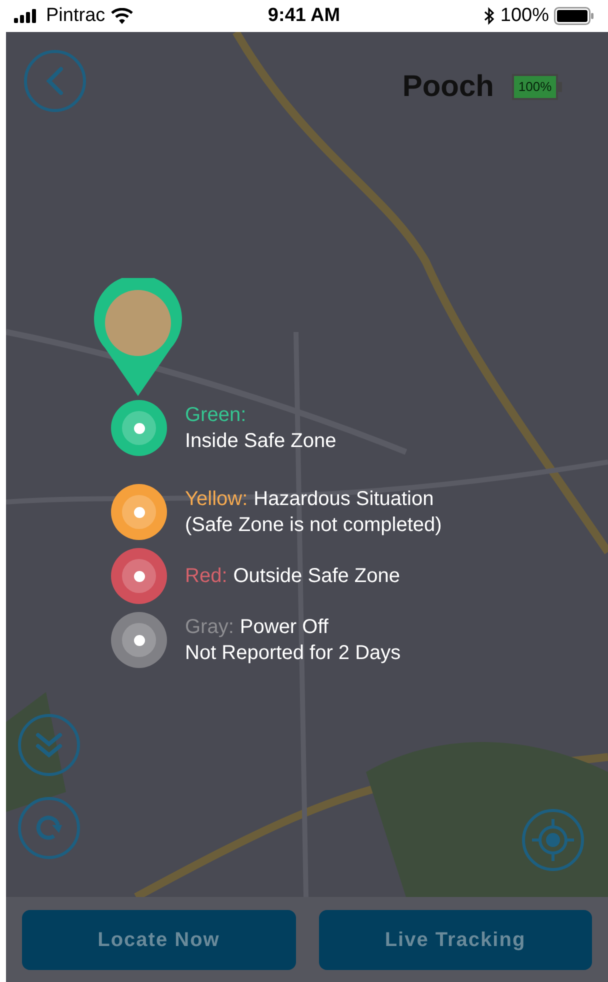  Describe the element at coordinates (206, 576) in the screenshot. I see `status-label: Red:` at that location.